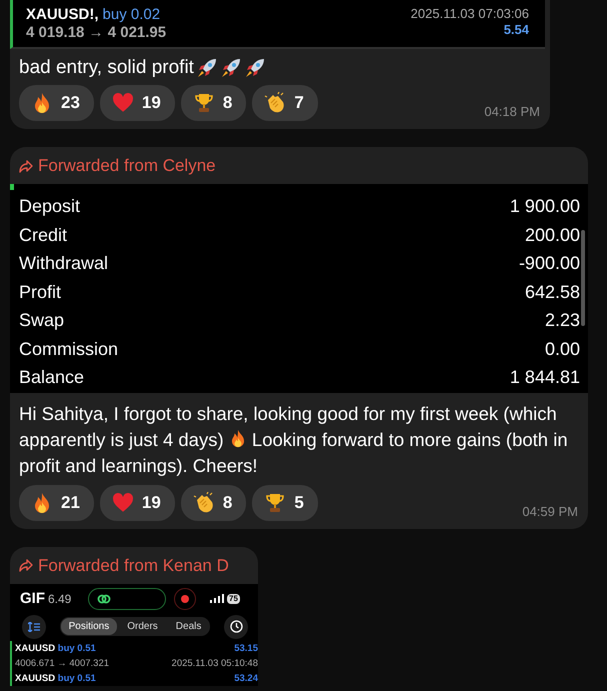  I want to click on message-time: 04:18 PM, so click(512, 112).